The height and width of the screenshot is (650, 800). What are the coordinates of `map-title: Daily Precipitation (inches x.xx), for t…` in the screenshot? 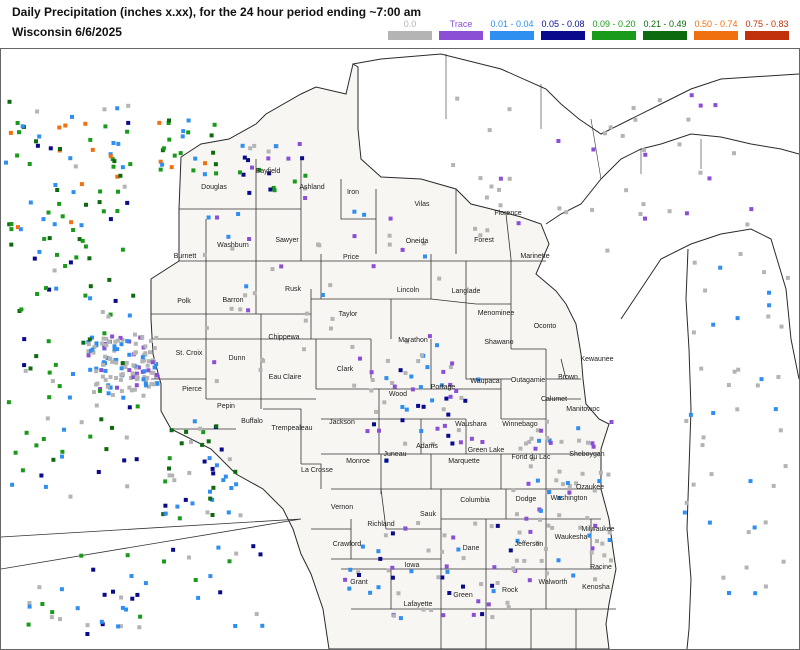 It's located at (217, 12).